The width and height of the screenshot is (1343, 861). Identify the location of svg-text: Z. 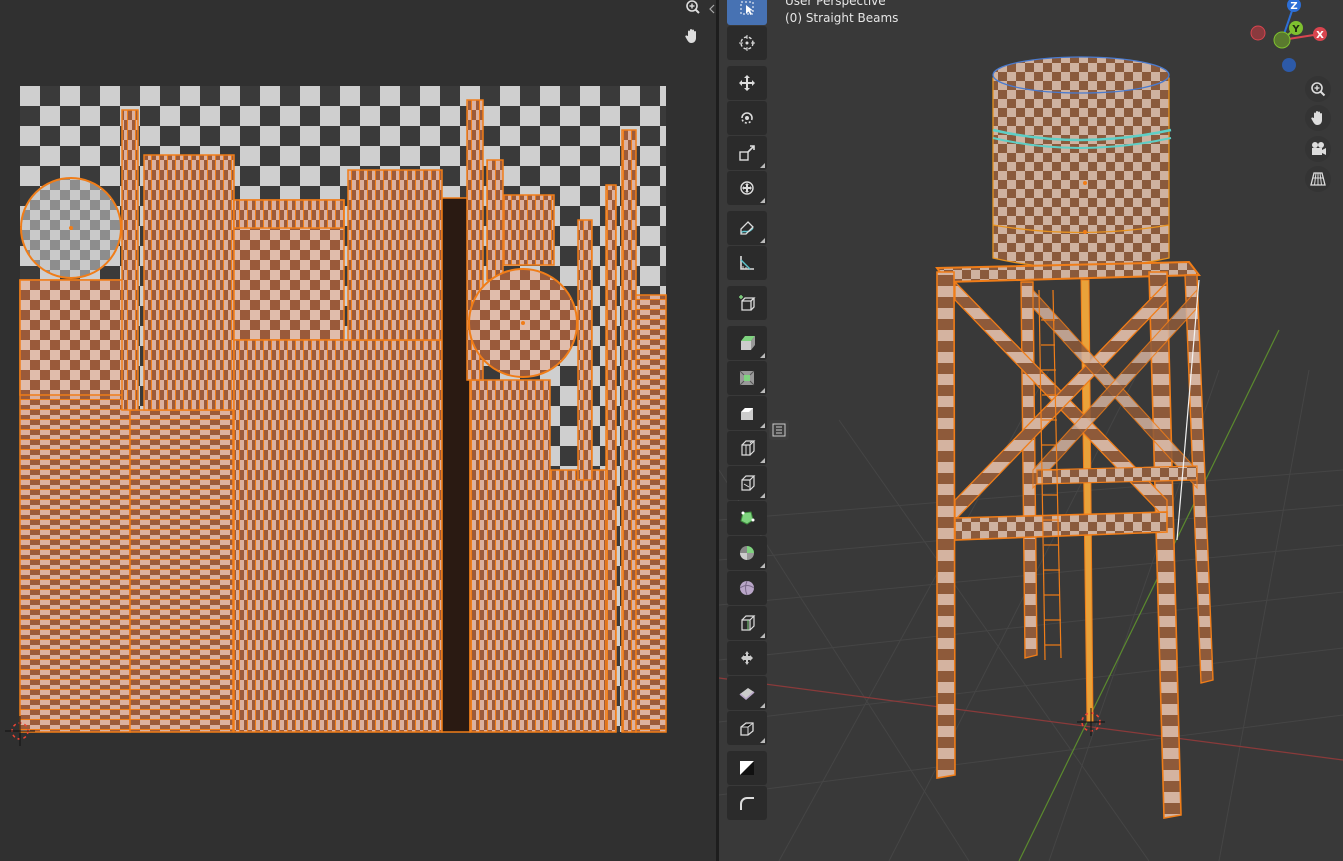
(1293, 6).